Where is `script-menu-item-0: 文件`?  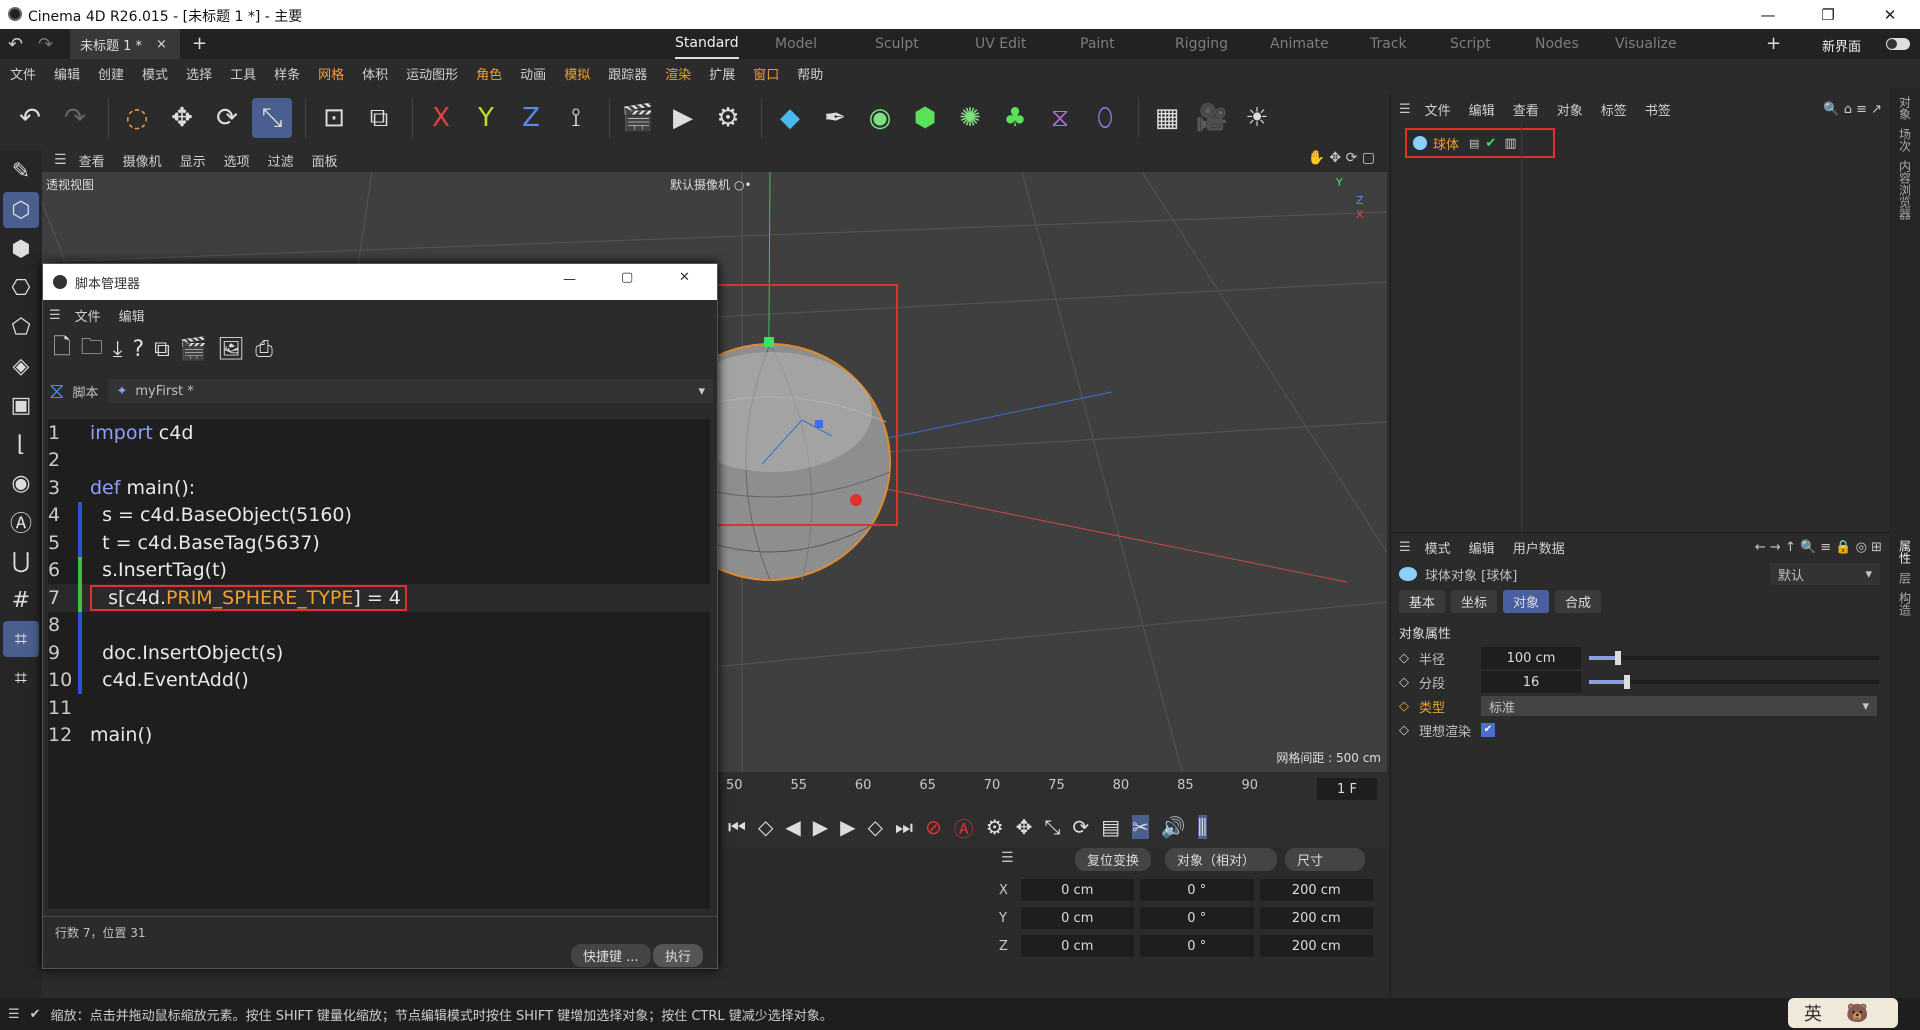
script-menu-item-0: 文件 is located at coordinates (88, 315).